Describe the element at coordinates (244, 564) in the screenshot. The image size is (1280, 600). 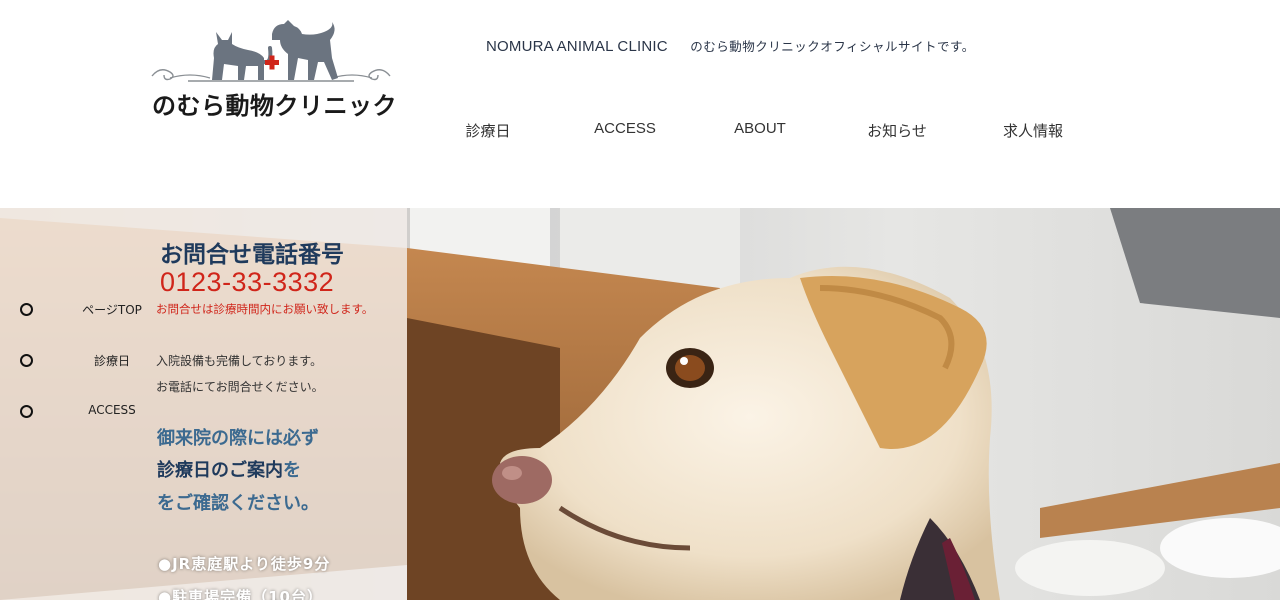
I see `access-walk: ●JR恵庭駅より徒歩9分` at that location.